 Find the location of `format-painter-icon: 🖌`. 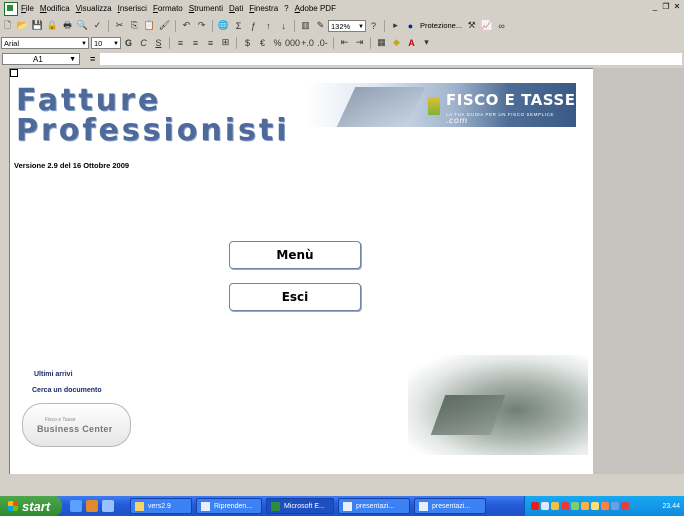

format-painter-icon: 🖌 is located at coordinates (164, 25).